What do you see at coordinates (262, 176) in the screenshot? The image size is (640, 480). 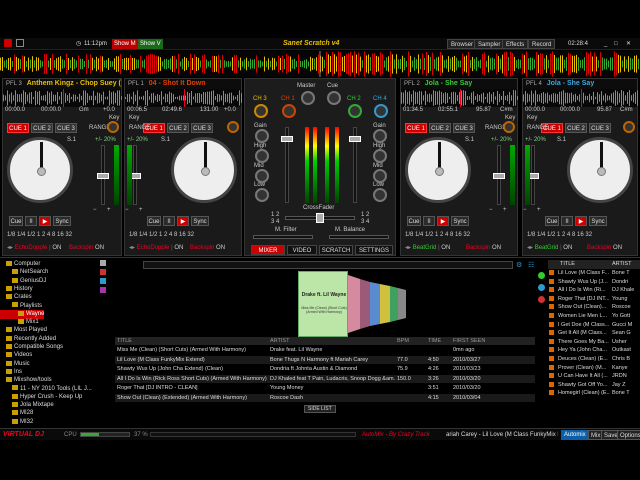 I see `mid-knob-left` at bounding box center [262, 176].